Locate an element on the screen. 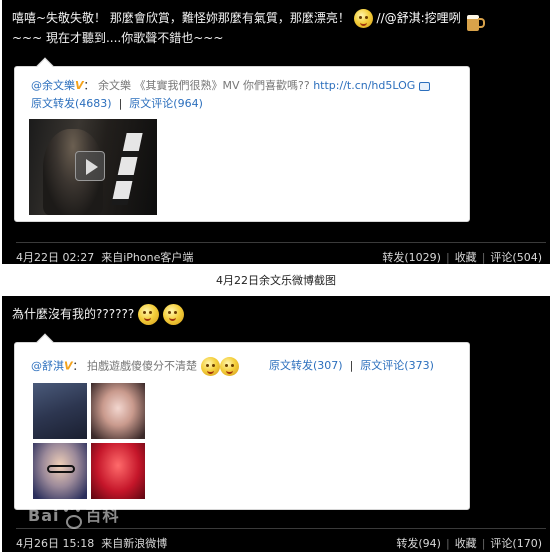 This screenshot has width=552, height=552. post-1-actions: 转发(1029) | 收藏 | 评论(504) is located at coordinates (462, 257).